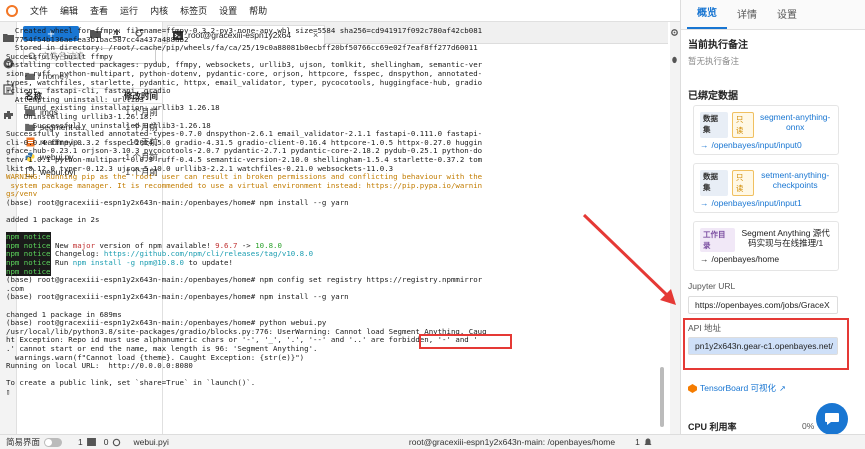 Image resolution: width=865 pixels, height=449 pixels. I want to click on workdir-badge: 工作目录, so click(718, 240).